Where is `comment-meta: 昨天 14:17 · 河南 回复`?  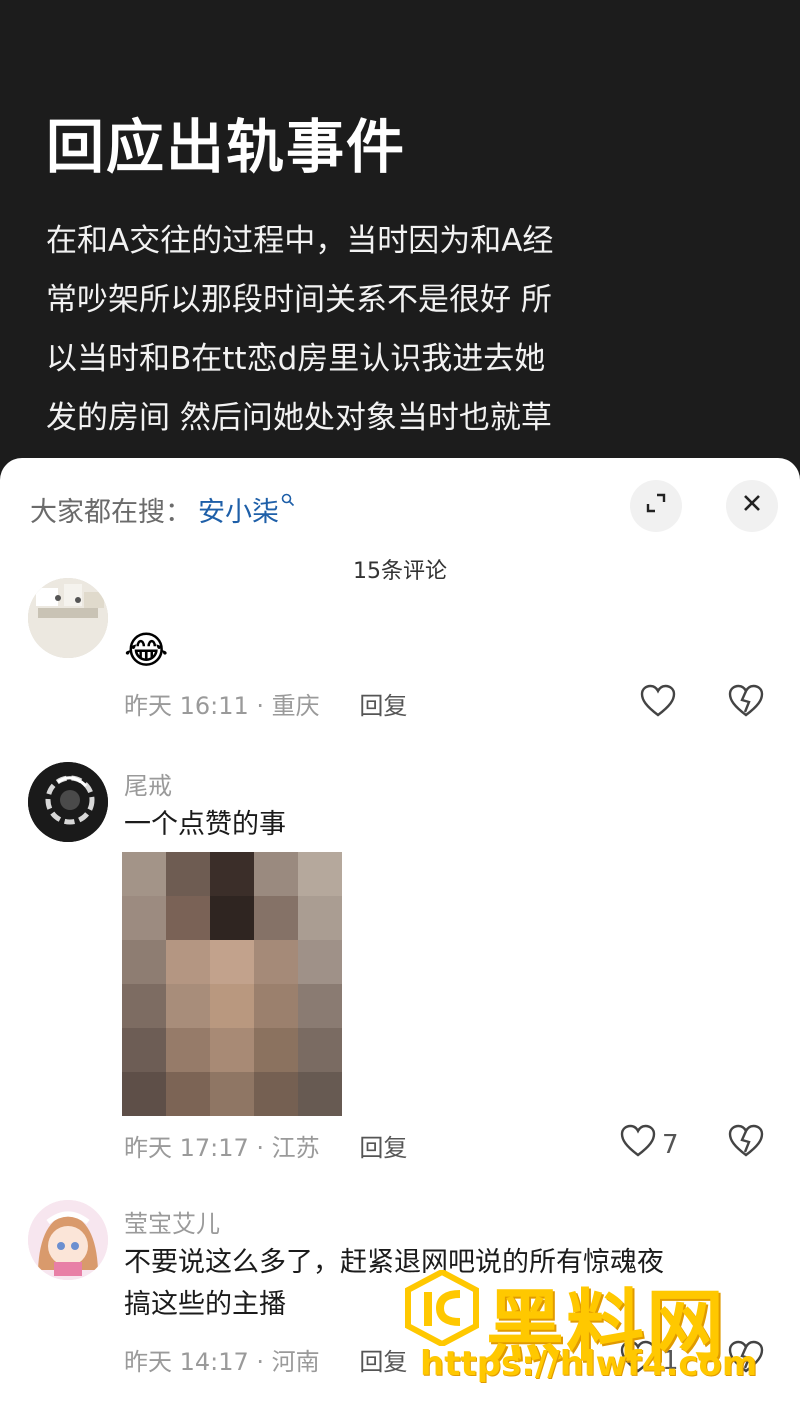
comment-meta: 昨天 14:17 · 河南 回复 is located at coordinates (265, 1359).